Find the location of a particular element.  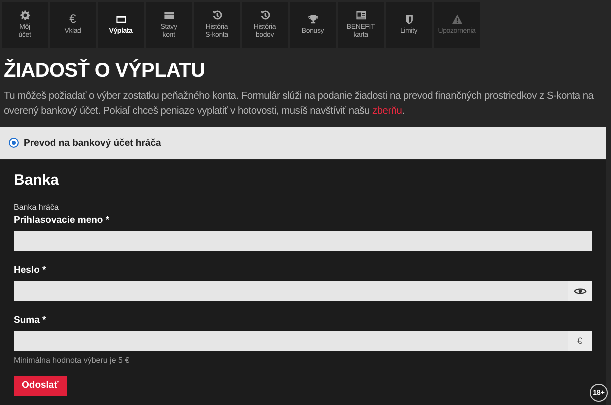

submit-button: Odoslať is located at coordinates (40, 386).